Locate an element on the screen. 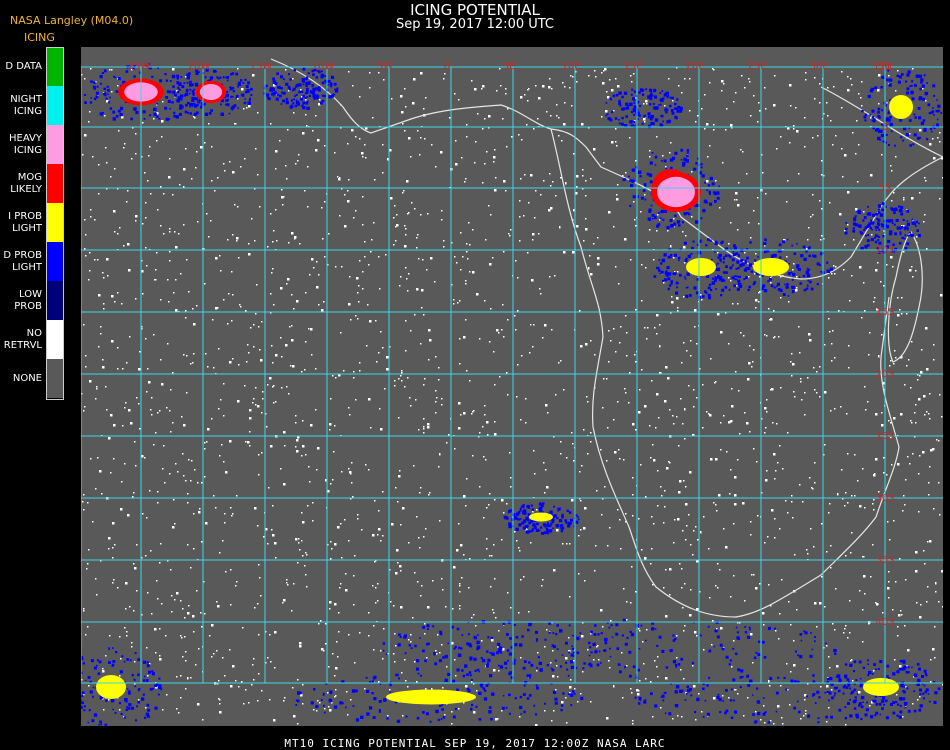  legend-label: NIGHT ICING is located at coordinates (26, 105).